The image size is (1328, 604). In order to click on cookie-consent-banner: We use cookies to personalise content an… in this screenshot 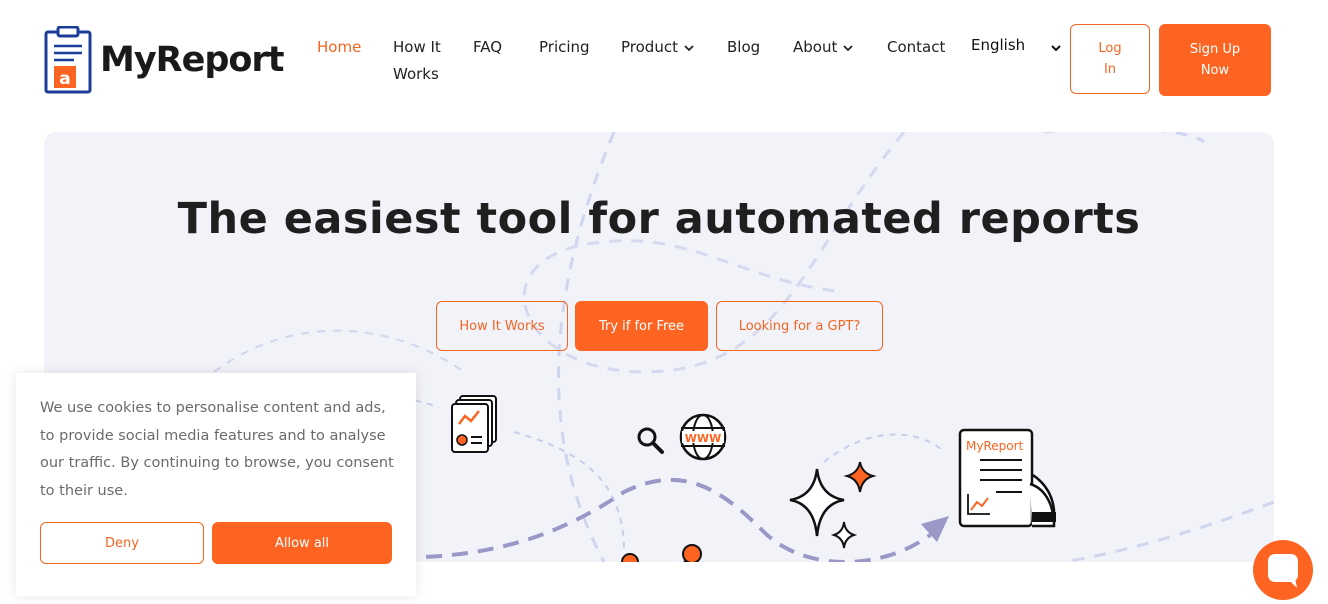, I will do `click(216, 484)`.